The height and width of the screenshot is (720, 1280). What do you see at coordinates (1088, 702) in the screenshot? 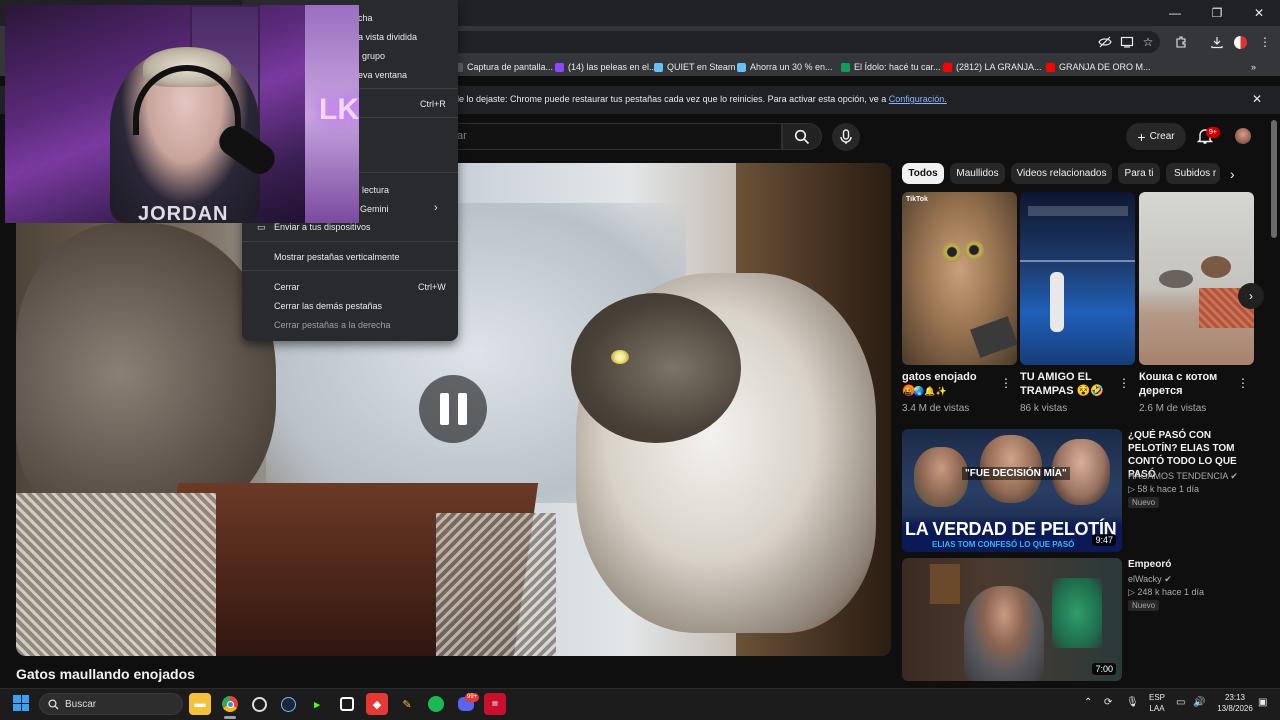
I see `chevron-up-icon: ⌃` at bounding box center [1088, 702].